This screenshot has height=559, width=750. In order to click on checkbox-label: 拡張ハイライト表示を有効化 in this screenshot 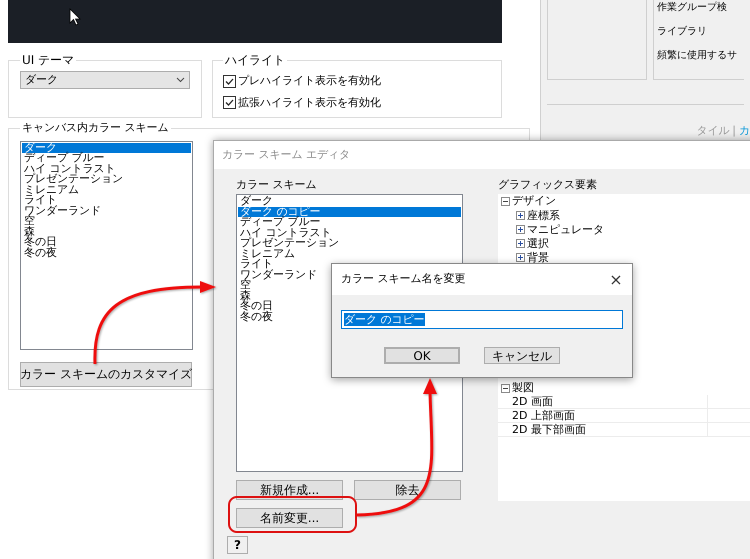, I will do `click(309, 102)`.